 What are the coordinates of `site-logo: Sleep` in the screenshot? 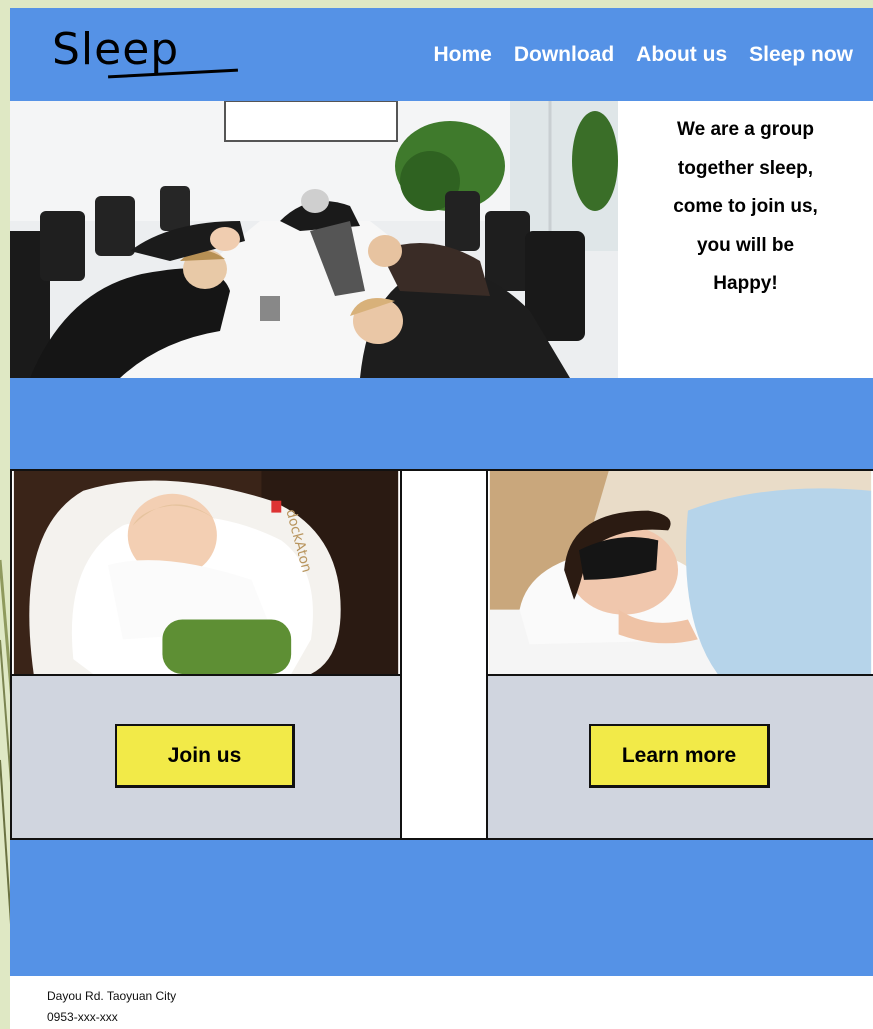 It's located at (115, 50).